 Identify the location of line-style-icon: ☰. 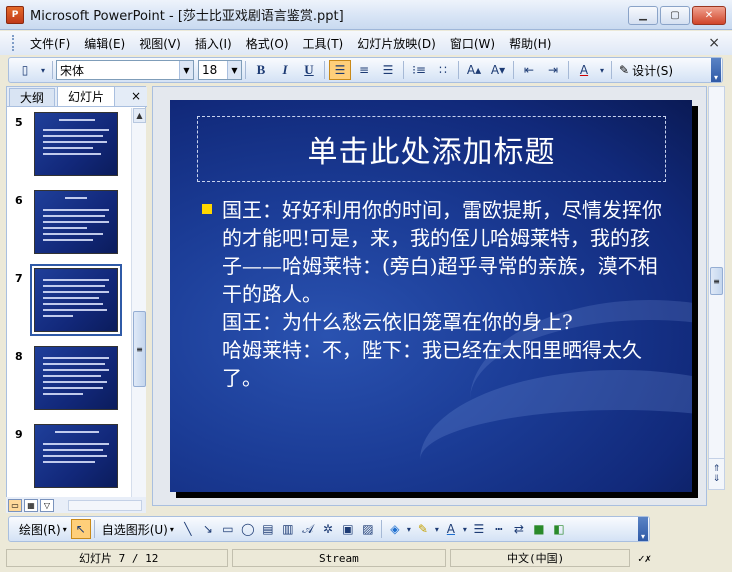
(479, 529).